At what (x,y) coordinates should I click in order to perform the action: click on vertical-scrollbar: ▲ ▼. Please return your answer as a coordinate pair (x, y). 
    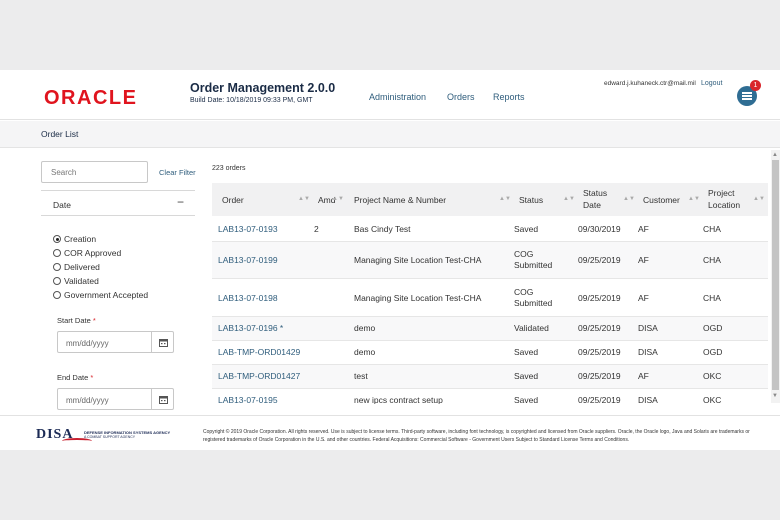
    Looking at the image, I should click on (775, 276).